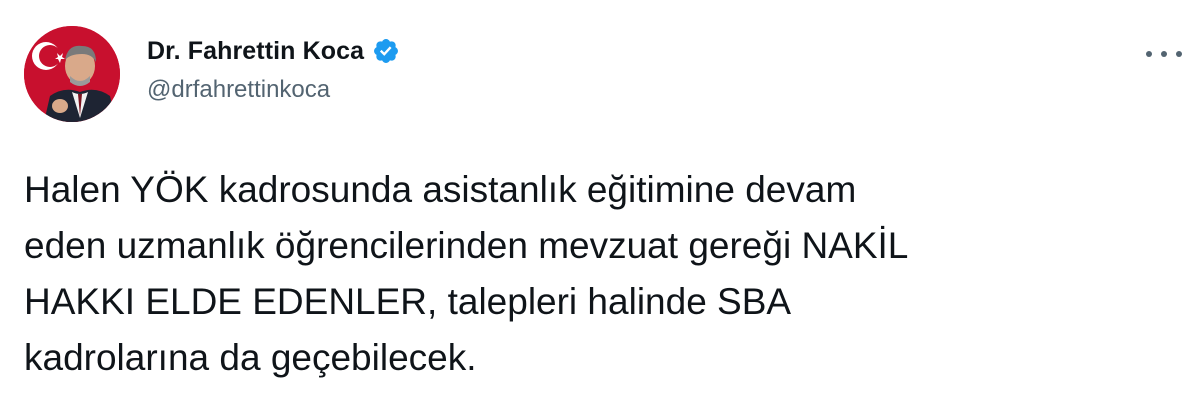 This screenshot has width=1200, height=408. I want to click on author-name-row: Dr. Fahrettin Koca, so click(273, 51).